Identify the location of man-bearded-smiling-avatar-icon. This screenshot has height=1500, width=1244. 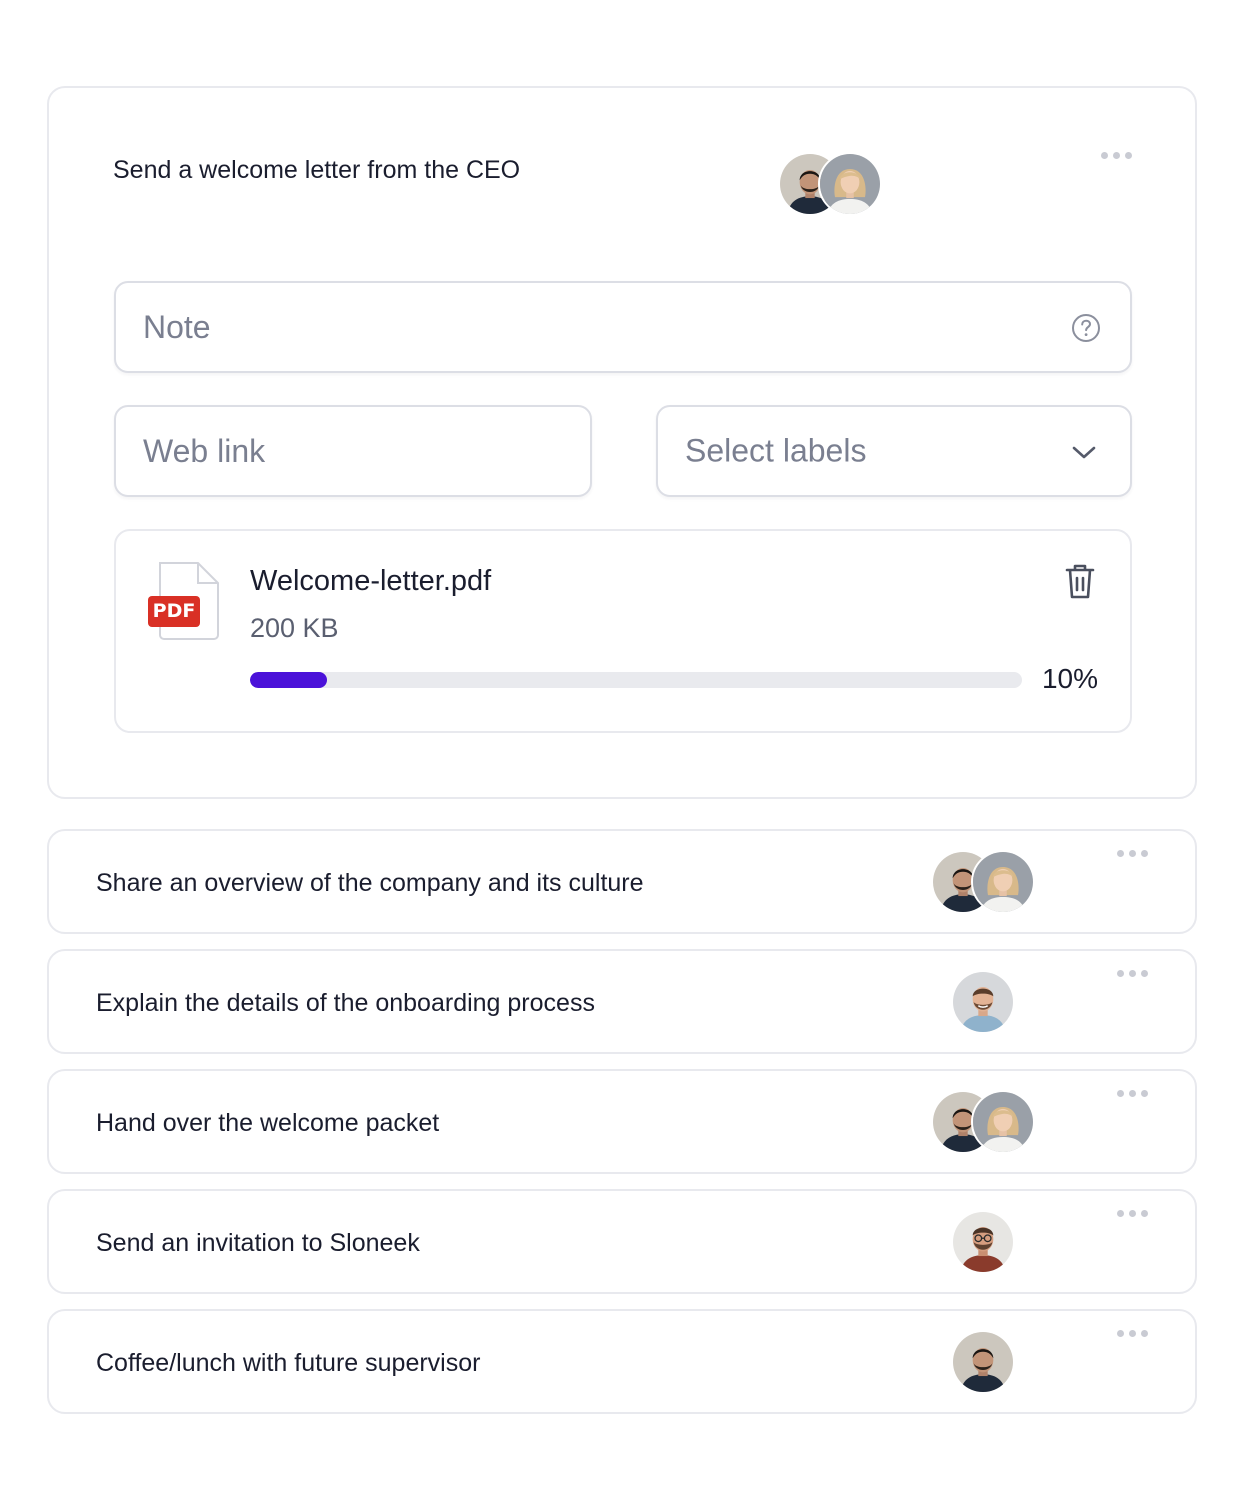
(983, 1002).